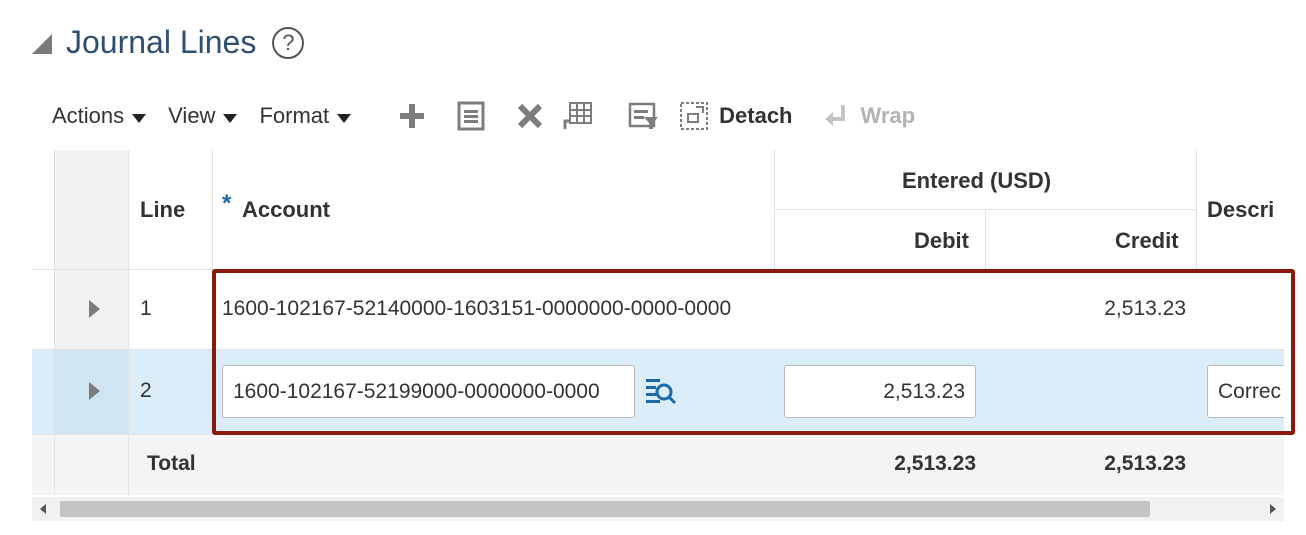  Describe the element at coordinates (428, 391) in the screenshot. I see `row-2-account-input: 1600-102167-52199000-0000000-0000` at that location.